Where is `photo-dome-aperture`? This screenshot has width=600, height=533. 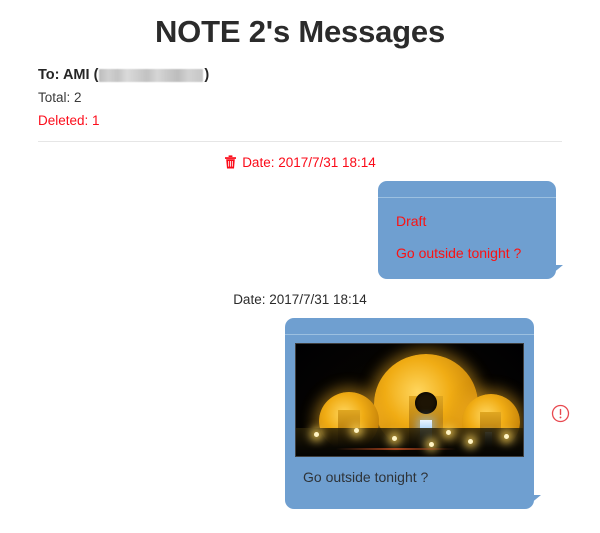 photo-dome-aperture is located at coordinates (426, 403).